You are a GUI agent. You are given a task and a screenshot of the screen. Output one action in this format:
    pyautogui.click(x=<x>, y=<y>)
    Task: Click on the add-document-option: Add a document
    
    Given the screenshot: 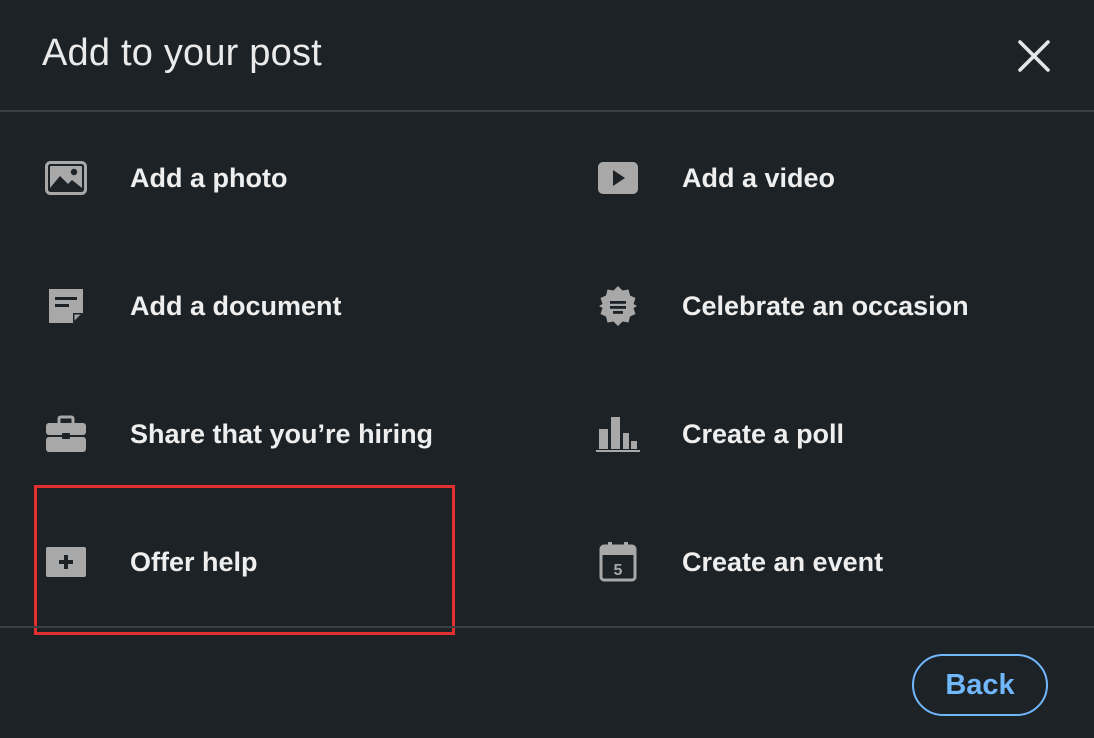 What is the action you would take?
    pyautogui.click(x=260, y=306)
    